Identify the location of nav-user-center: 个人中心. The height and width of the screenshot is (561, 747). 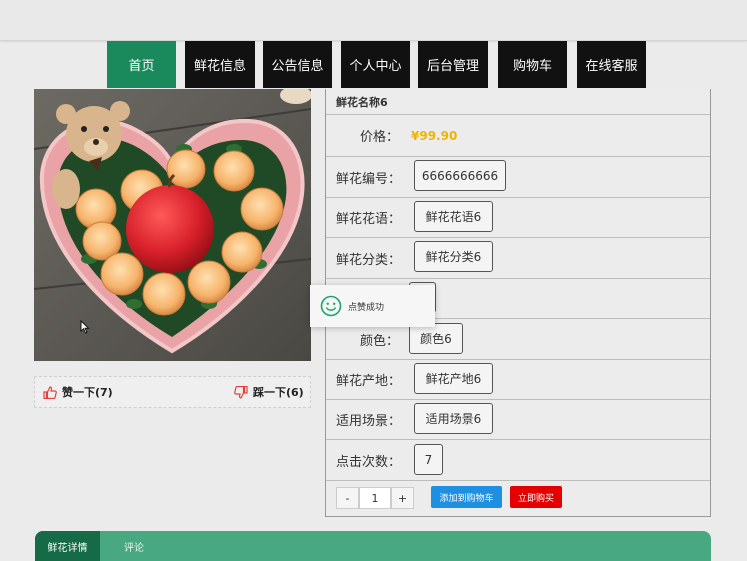
(375, 64).